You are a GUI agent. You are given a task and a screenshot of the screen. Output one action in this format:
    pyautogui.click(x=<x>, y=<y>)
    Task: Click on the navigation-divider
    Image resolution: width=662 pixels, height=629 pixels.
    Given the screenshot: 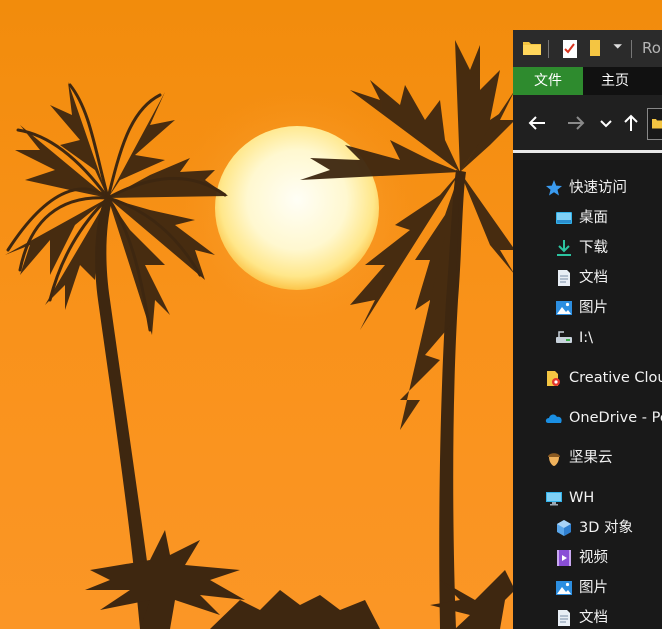 What is the action you would take?
    pyautogui.click(x=587, y=151)
    